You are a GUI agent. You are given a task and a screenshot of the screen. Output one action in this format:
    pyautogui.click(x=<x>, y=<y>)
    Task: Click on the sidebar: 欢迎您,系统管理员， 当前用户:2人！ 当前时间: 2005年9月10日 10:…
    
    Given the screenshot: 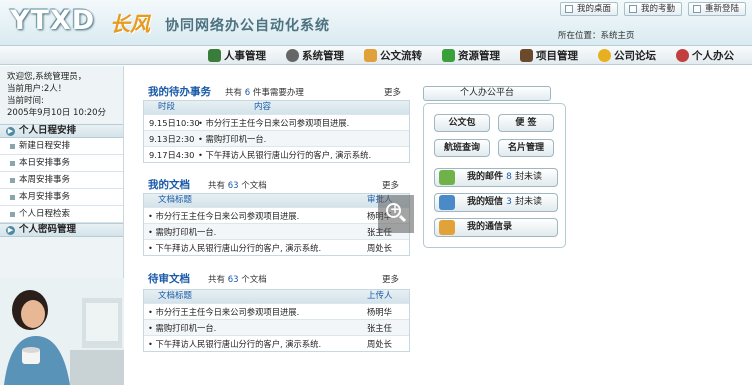 What is the action you would take?
    pyautogui.click(x=62, y=225)
    